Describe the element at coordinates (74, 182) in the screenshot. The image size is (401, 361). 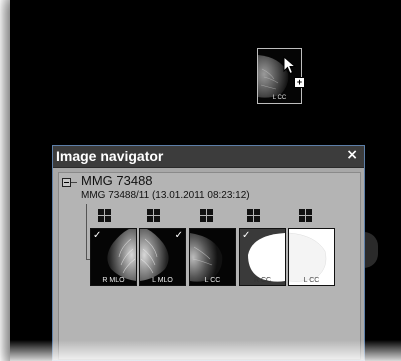
I see `tree-branch-line` at that location.